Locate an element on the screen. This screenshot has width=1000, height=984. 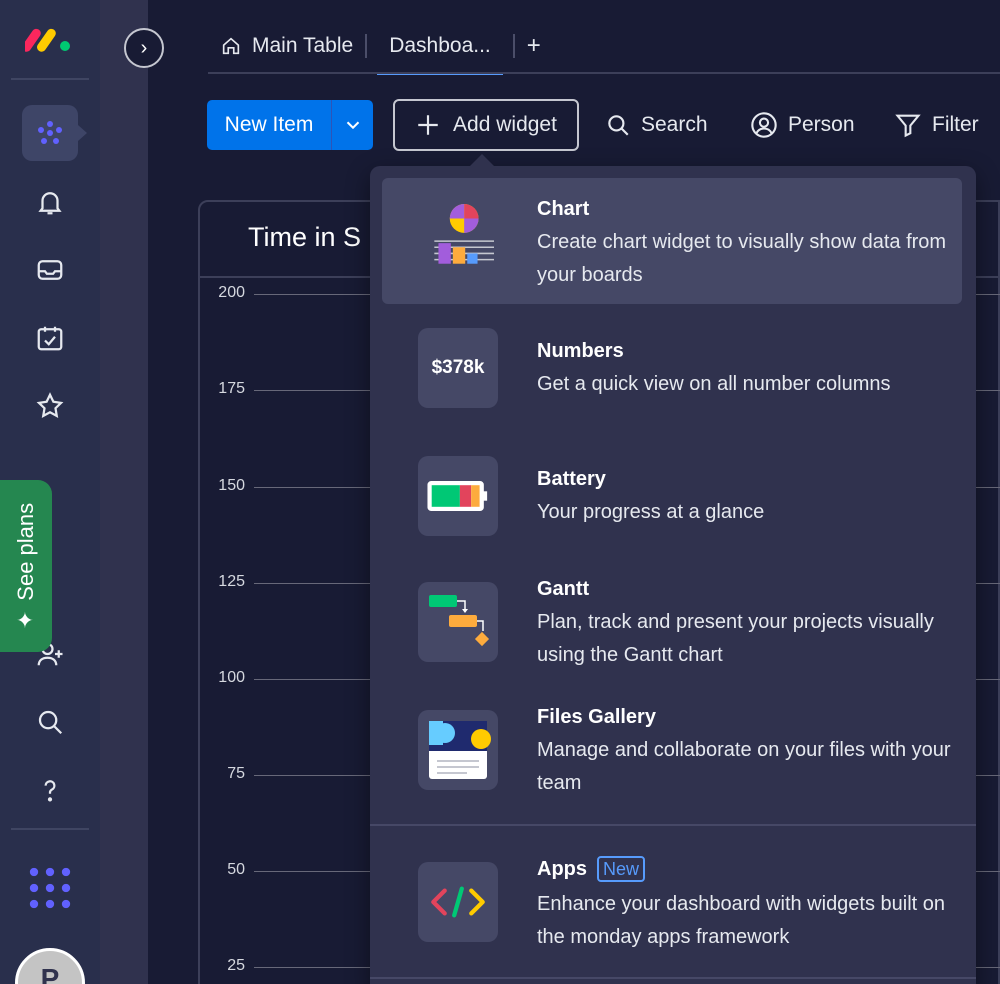
widget-title: Time in S is located at coordinates (305, 237).